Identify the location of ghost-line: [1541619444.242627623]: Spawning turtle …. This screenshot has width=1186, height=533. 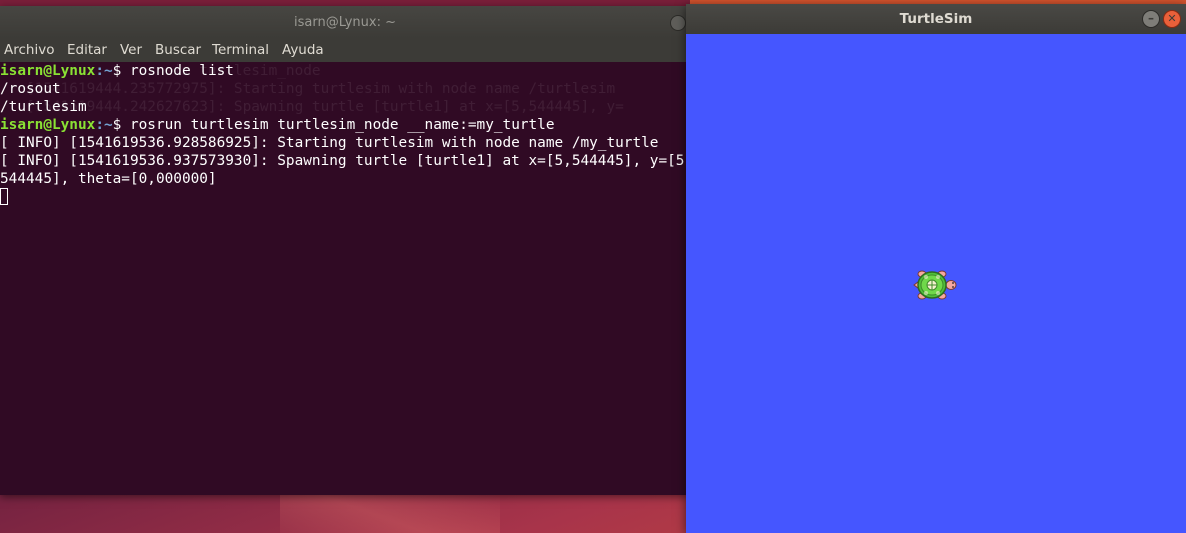
(312, 107).